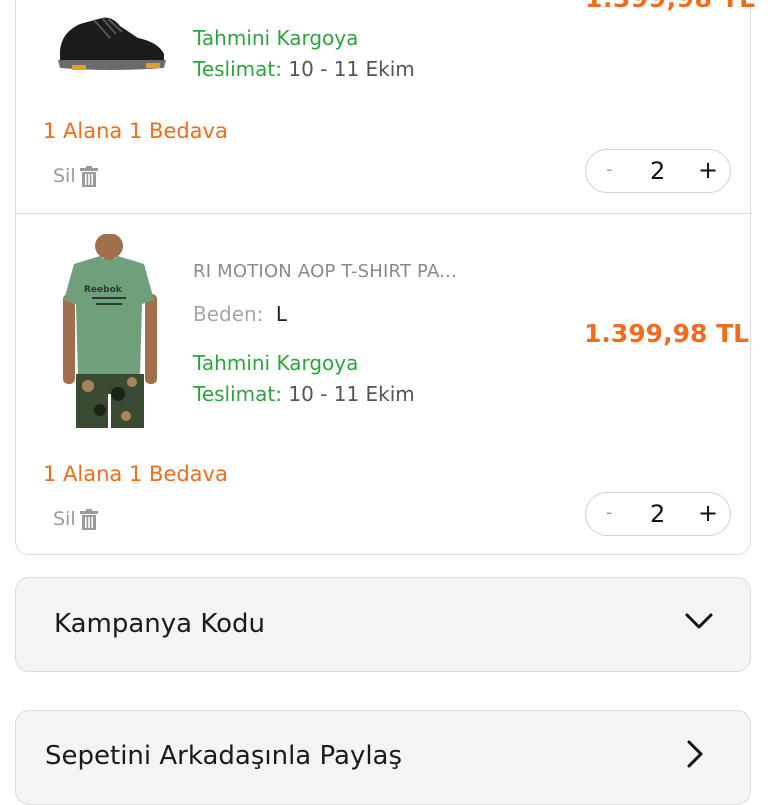  Describe the element at coordinates (281, 314) in the screenshot. I see `item2-size-value: L` at that location.